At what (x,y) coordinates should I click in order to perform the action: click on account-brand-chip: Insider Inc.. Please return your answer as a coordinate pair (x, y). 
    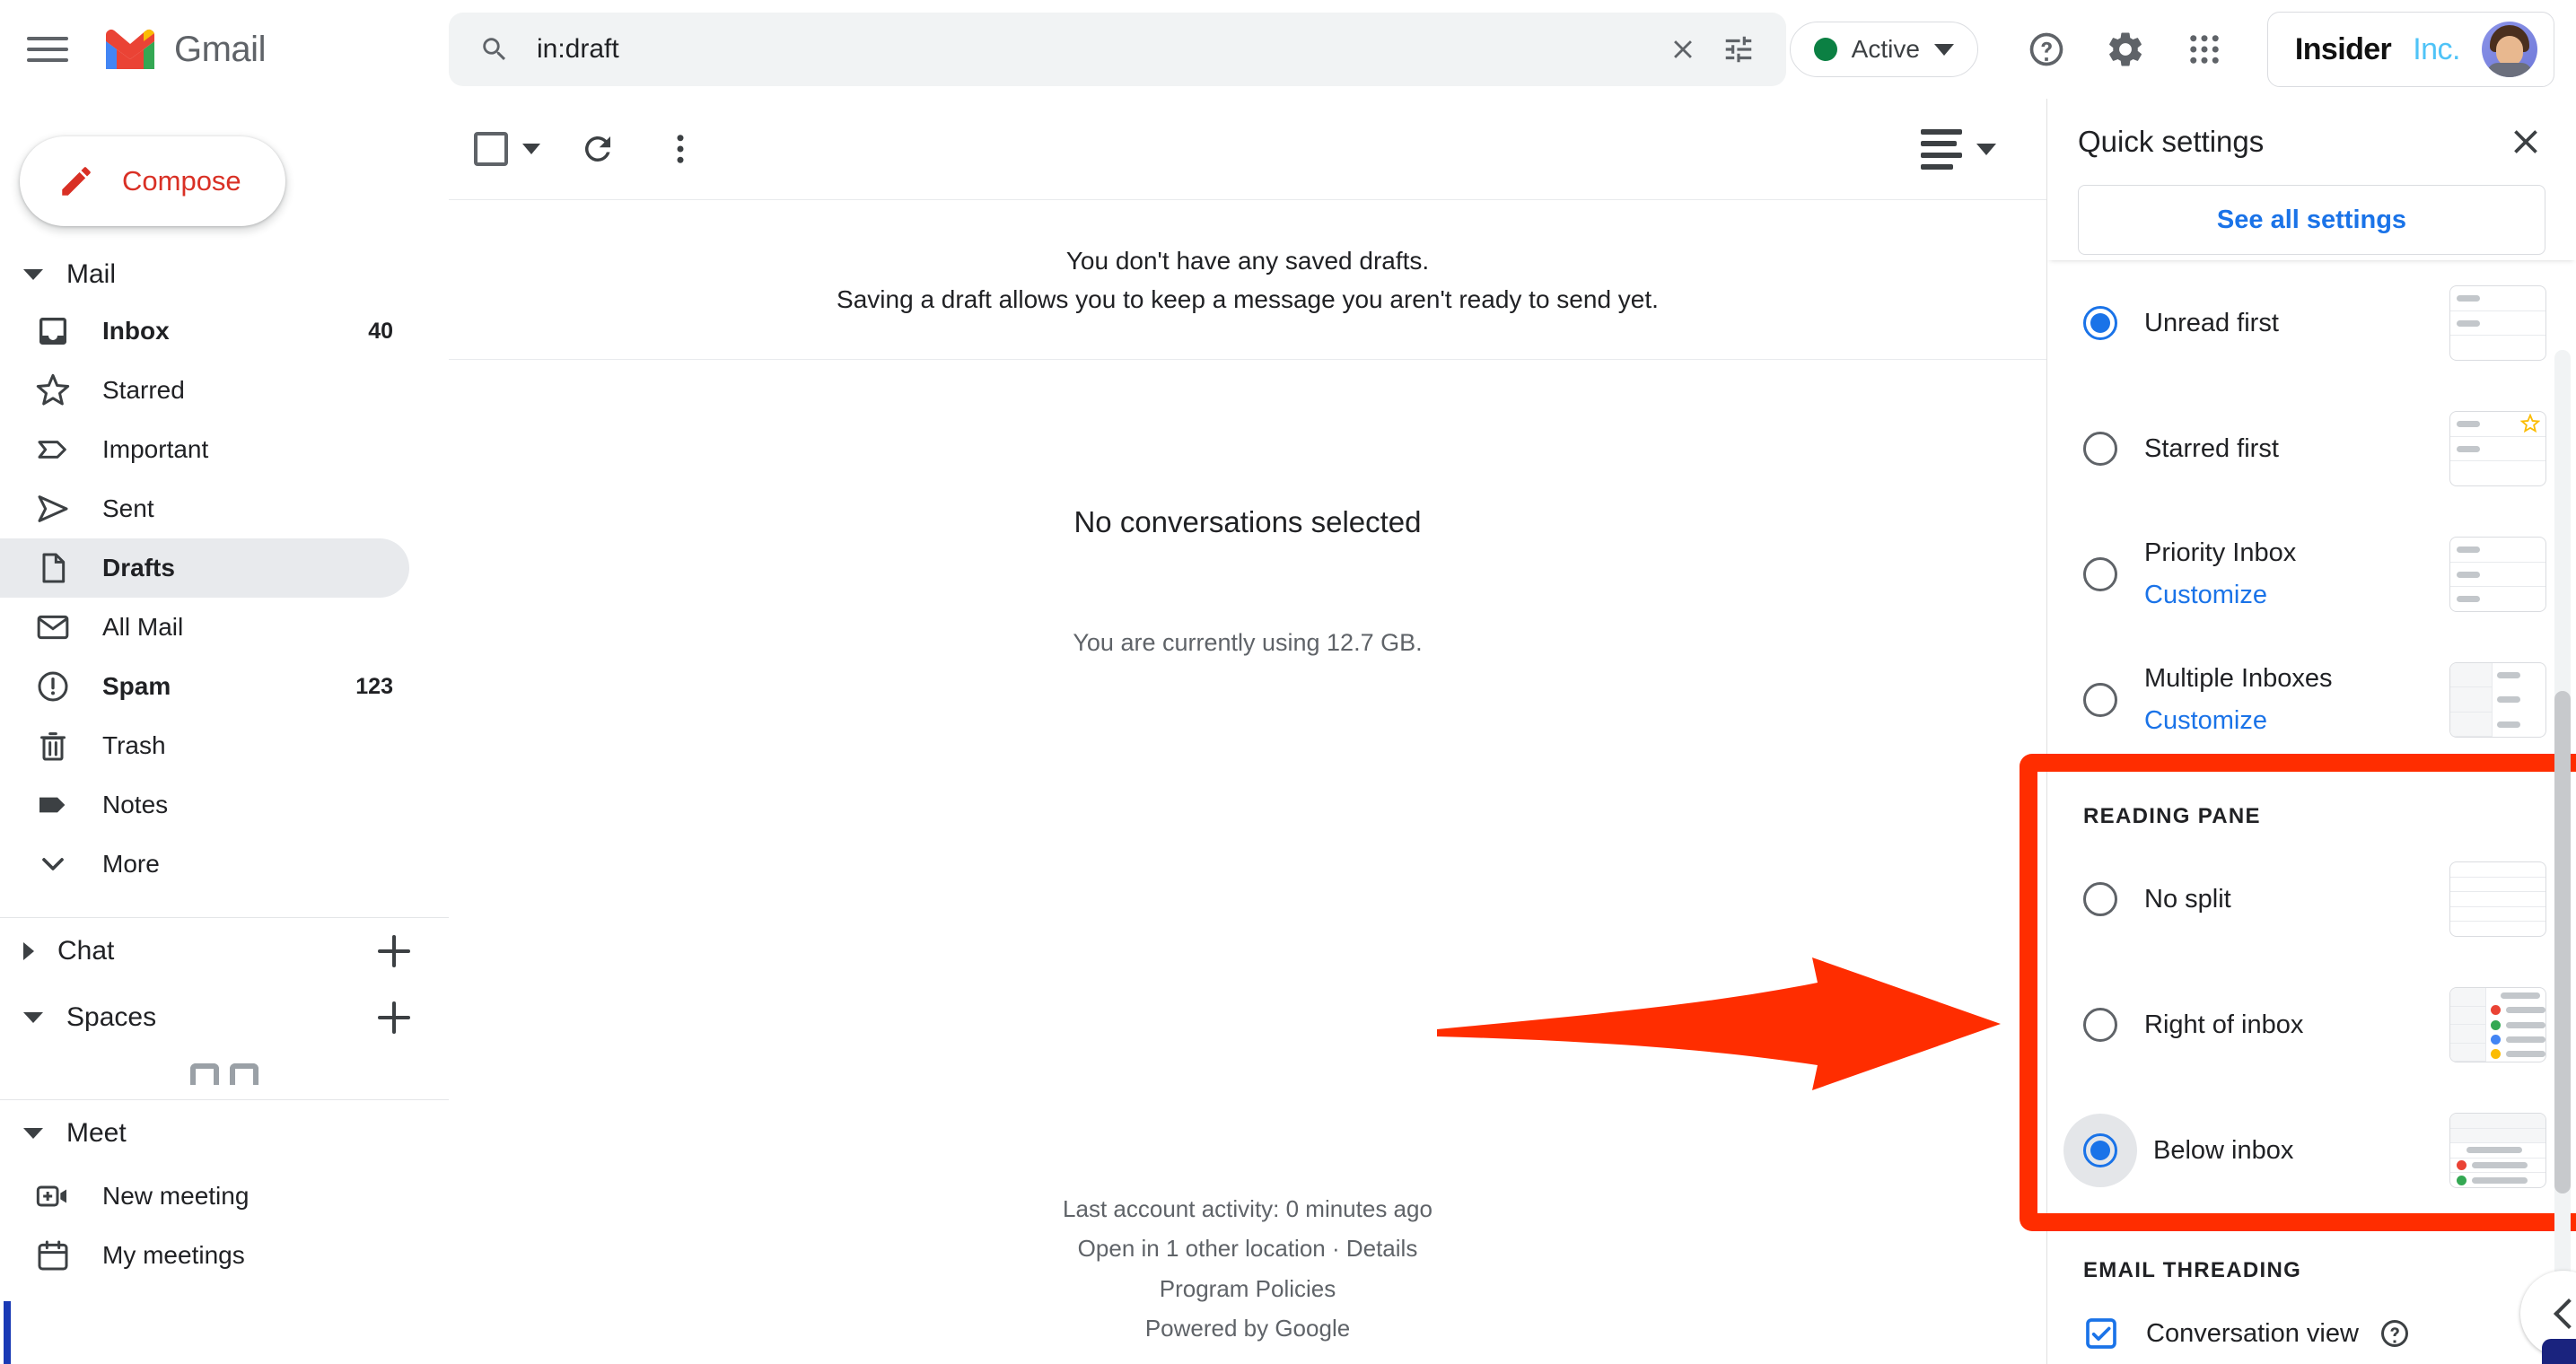
    Looking at the image, I should click on (2410, 49).